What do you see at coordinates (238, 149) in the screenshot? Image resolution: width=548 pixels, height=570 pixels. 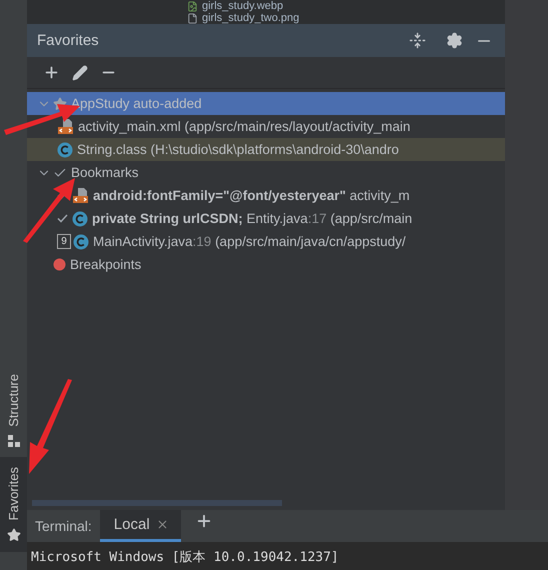 I see `item-label: String.class (H:\studio\sdk\platforms\android-30\andro` at bounding box center [238, 149].